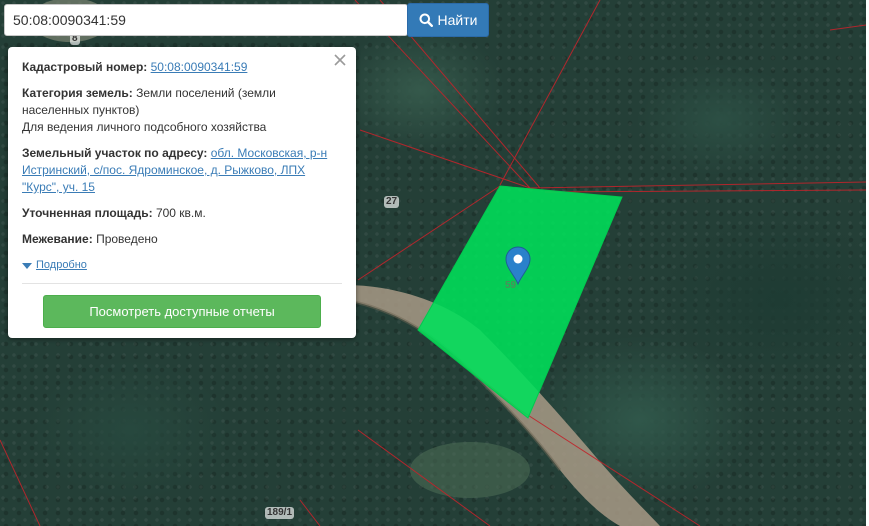 The height and width of the screenshot is (526, 869). What do you see at coordinates (457, 20) in the screenshot?
I see `search-button-label: Найти` at bounding box center [457, 20].